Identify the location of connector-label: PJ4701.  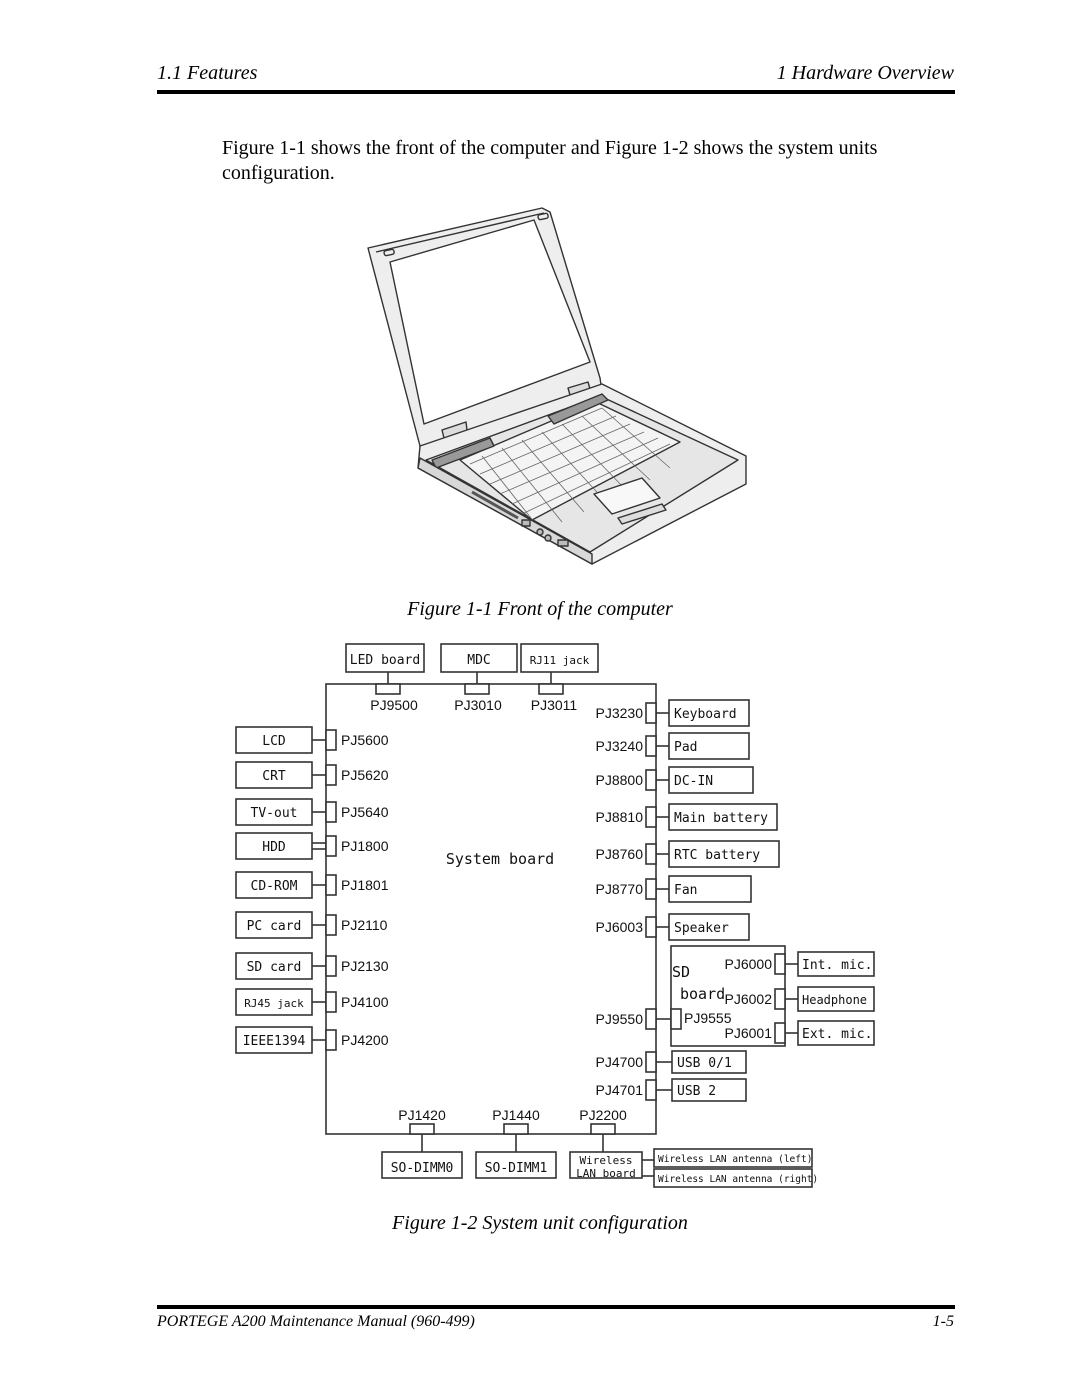
(620, 1090).